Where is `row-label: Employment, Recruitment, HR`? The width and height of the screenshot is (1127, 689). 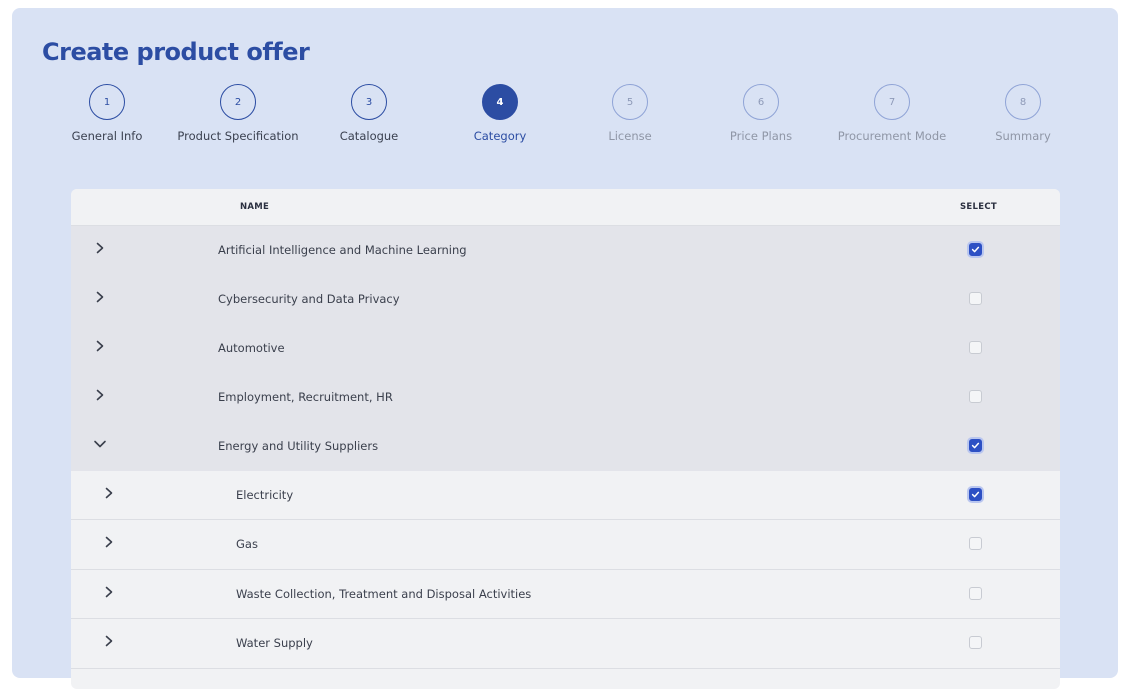 row-label: Employment, Recruitment, HR is located at coordinates (305, 397).